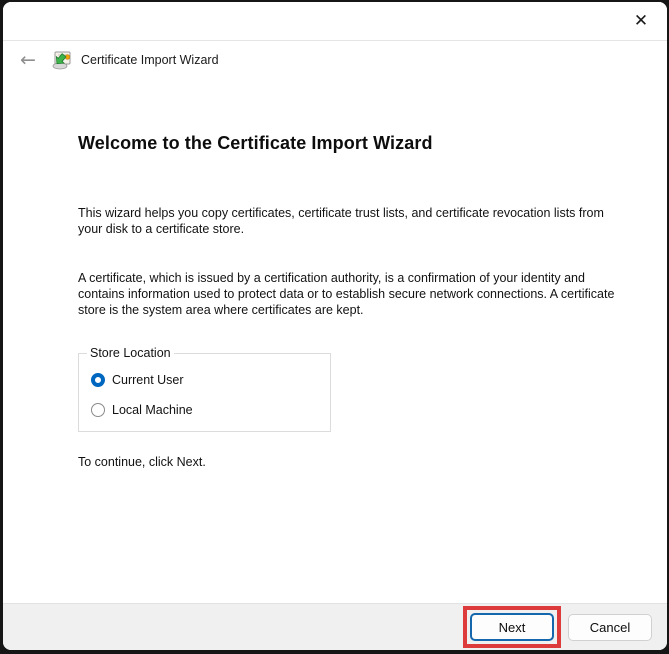  What do you see at coordinates (152, 410) in the screenshot?
I see `radio-local-machine-label: Local Machine` at bounding box center [152, 410].